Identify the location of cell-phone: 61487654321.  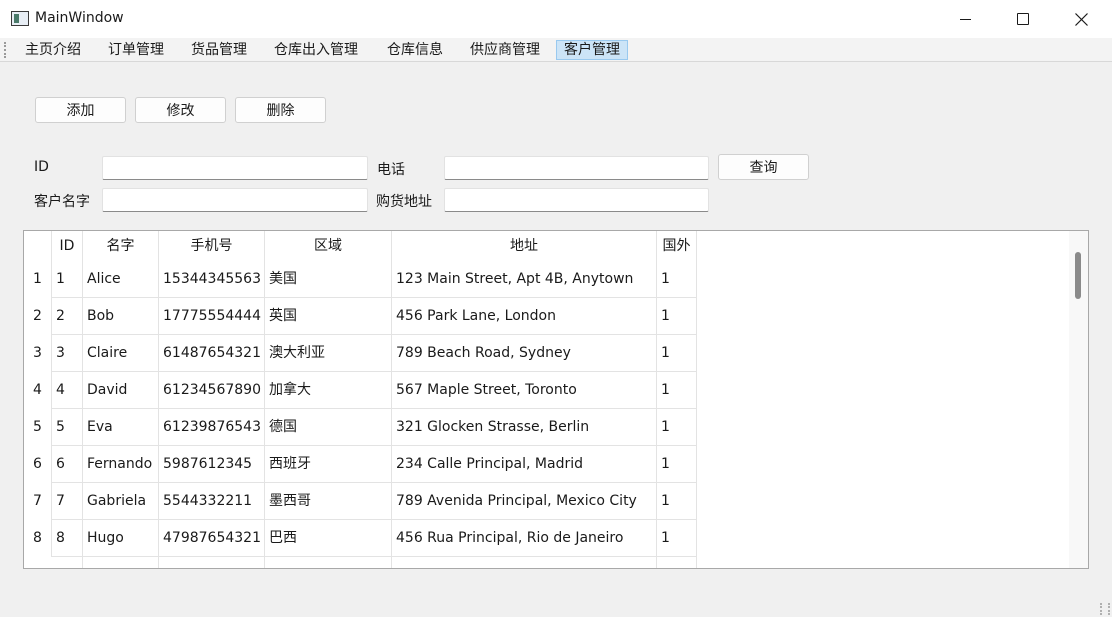
(212, 353).